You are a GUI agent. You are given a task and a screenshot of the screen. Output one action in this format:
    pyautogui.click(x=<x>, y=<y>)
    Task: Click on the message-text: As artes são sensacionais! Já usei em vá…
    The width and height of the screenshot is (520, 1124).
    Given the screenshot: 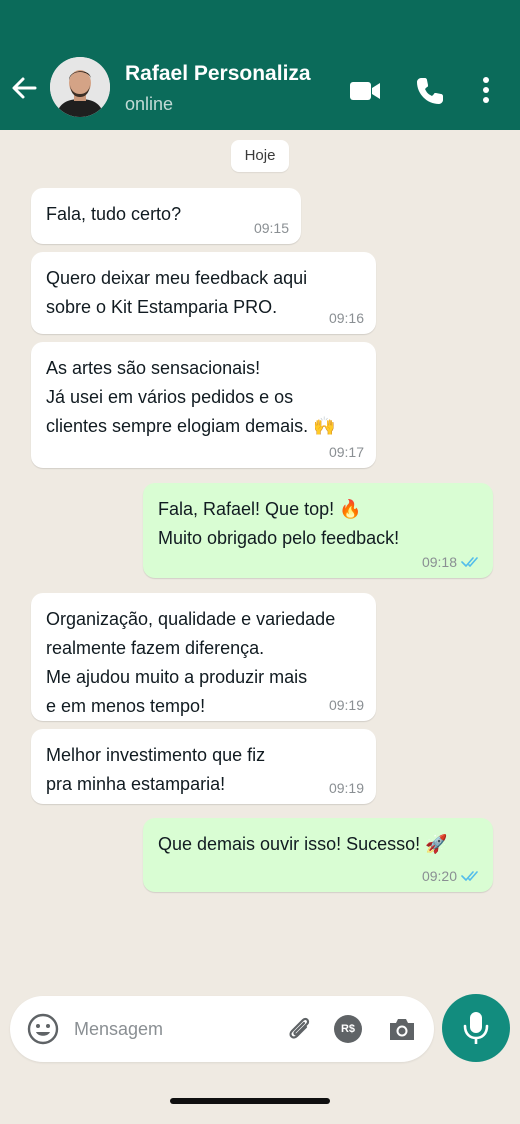 What is the action you would take?
    pyautogui.click(x=191, y=397)
    